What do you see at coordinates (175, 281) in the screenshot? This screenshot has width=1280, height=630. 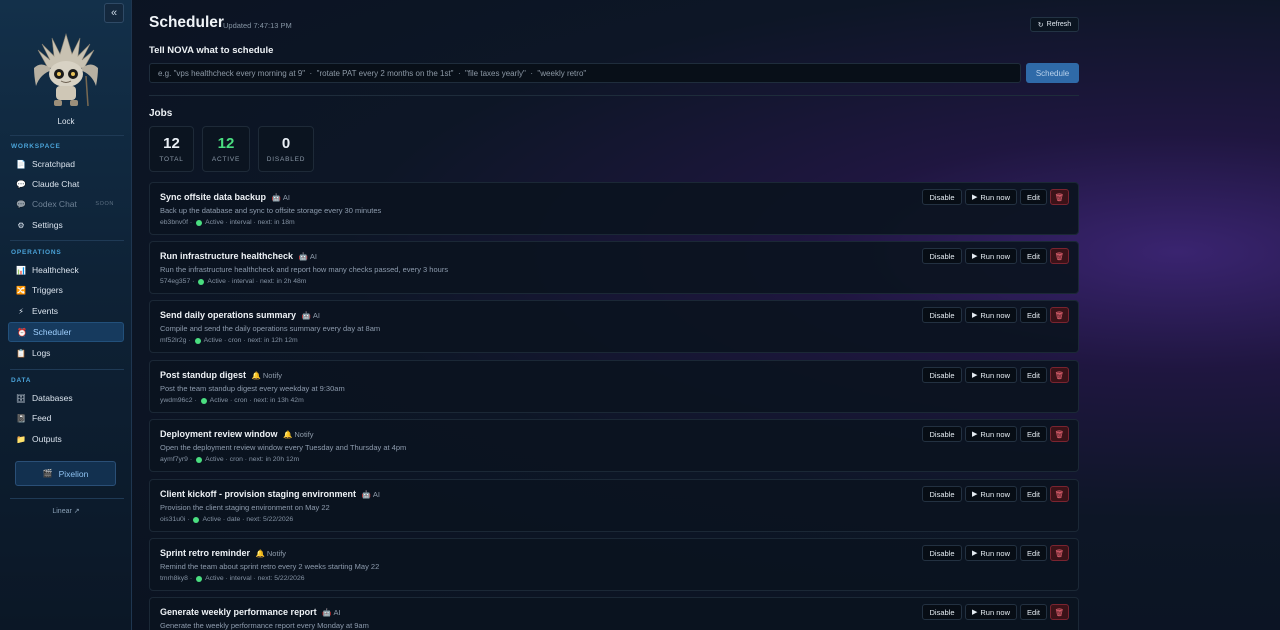 I see `job-id: 574eg357` at bounding box center [175, 281].